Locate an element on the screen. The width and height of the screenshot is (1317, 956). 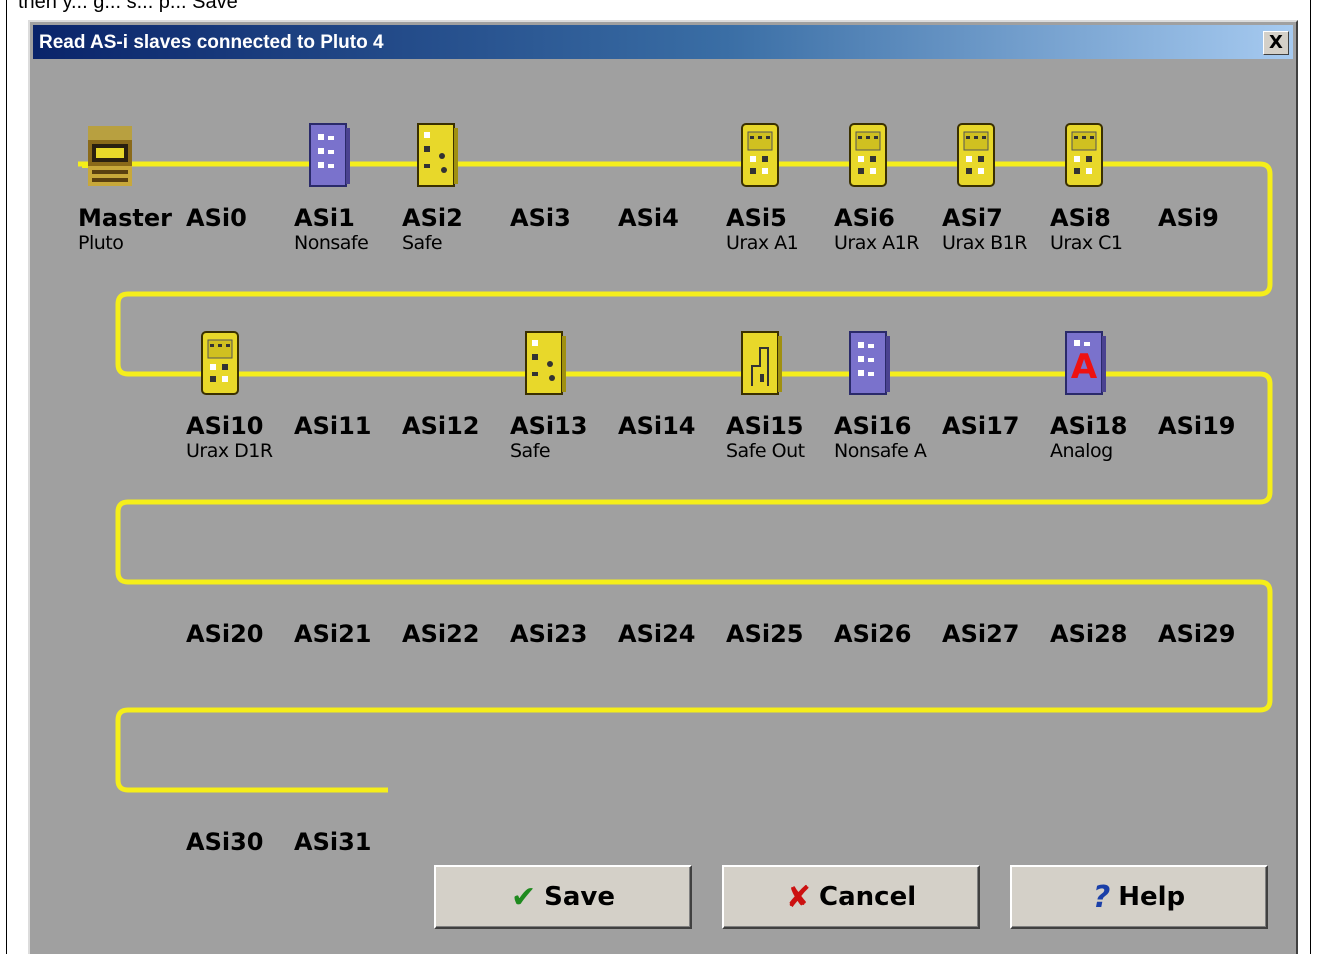
slot-name: ASi5 is located at coordinates (756, 218).